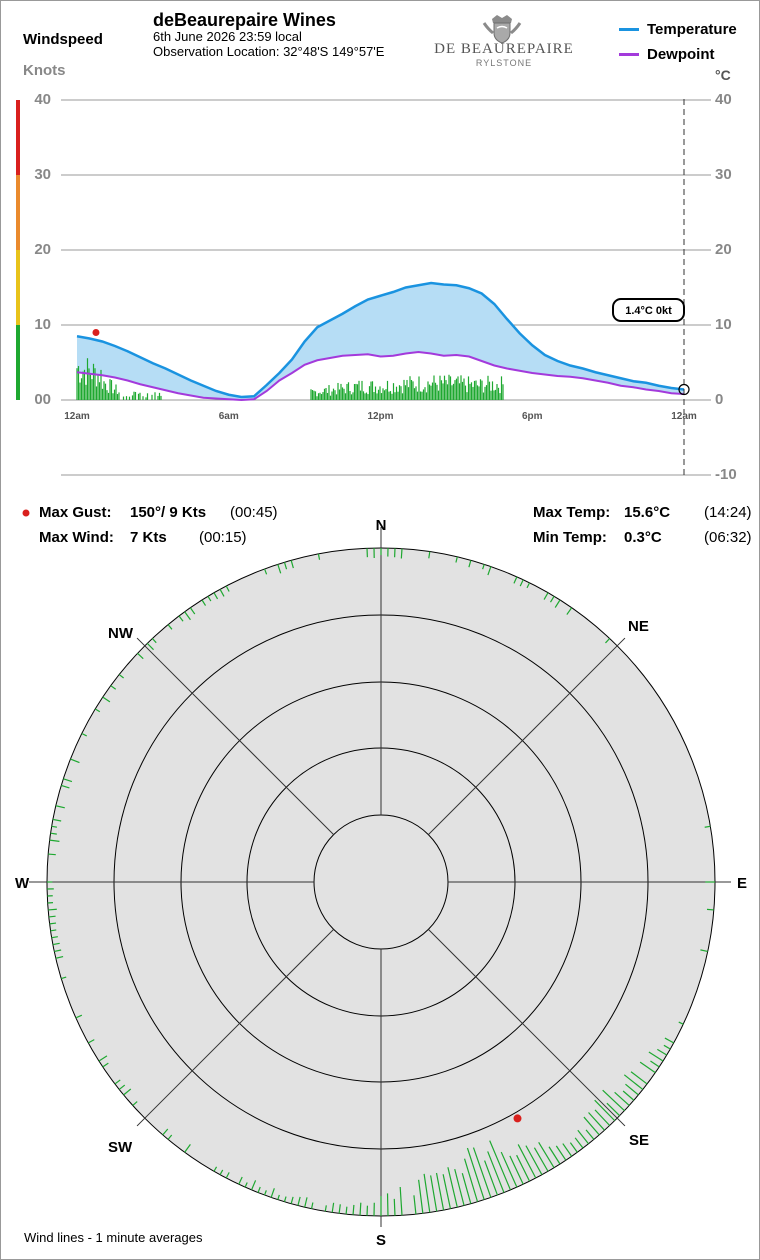 This screenshot has width=760, height=1260. Describe the element at coordinates (638, 626) in the screenshot. I see `compass-ne: NE` at that location.